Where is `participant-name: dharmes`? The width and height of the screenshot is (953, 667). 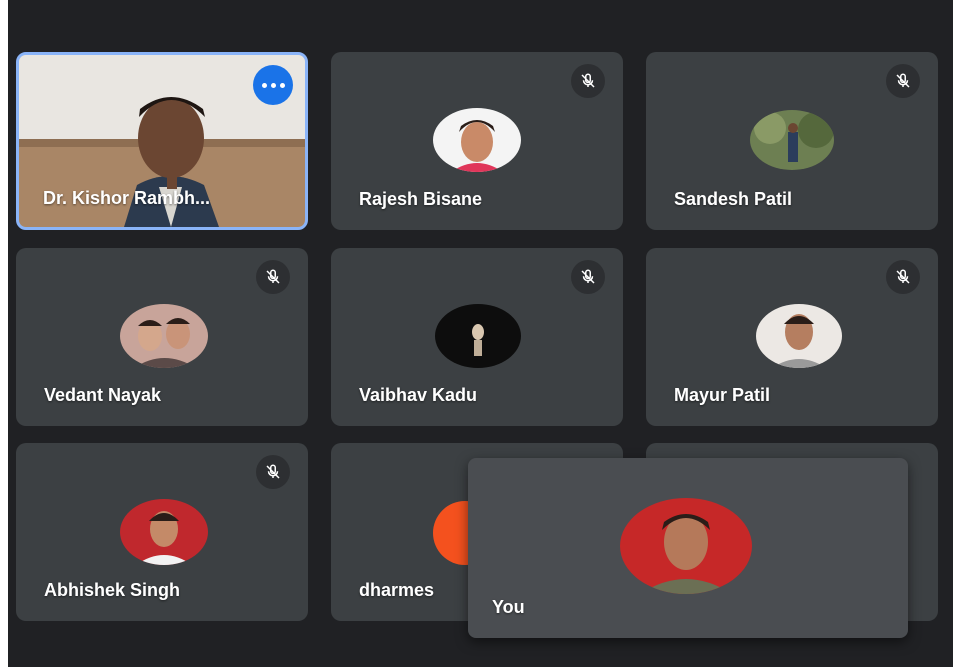
participant-name: dharmes is located at coordinates (397, 590).